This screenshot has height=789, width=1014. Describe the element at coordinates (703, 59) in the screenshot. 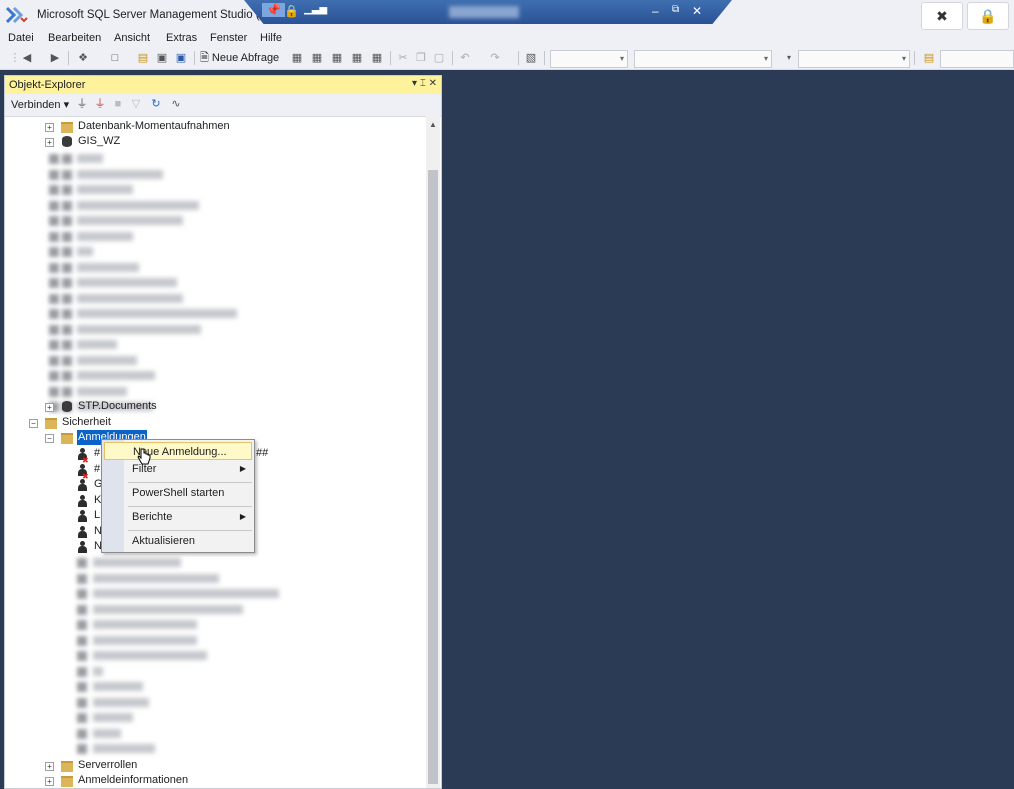

I see `platform-combo: ▾` at that location.